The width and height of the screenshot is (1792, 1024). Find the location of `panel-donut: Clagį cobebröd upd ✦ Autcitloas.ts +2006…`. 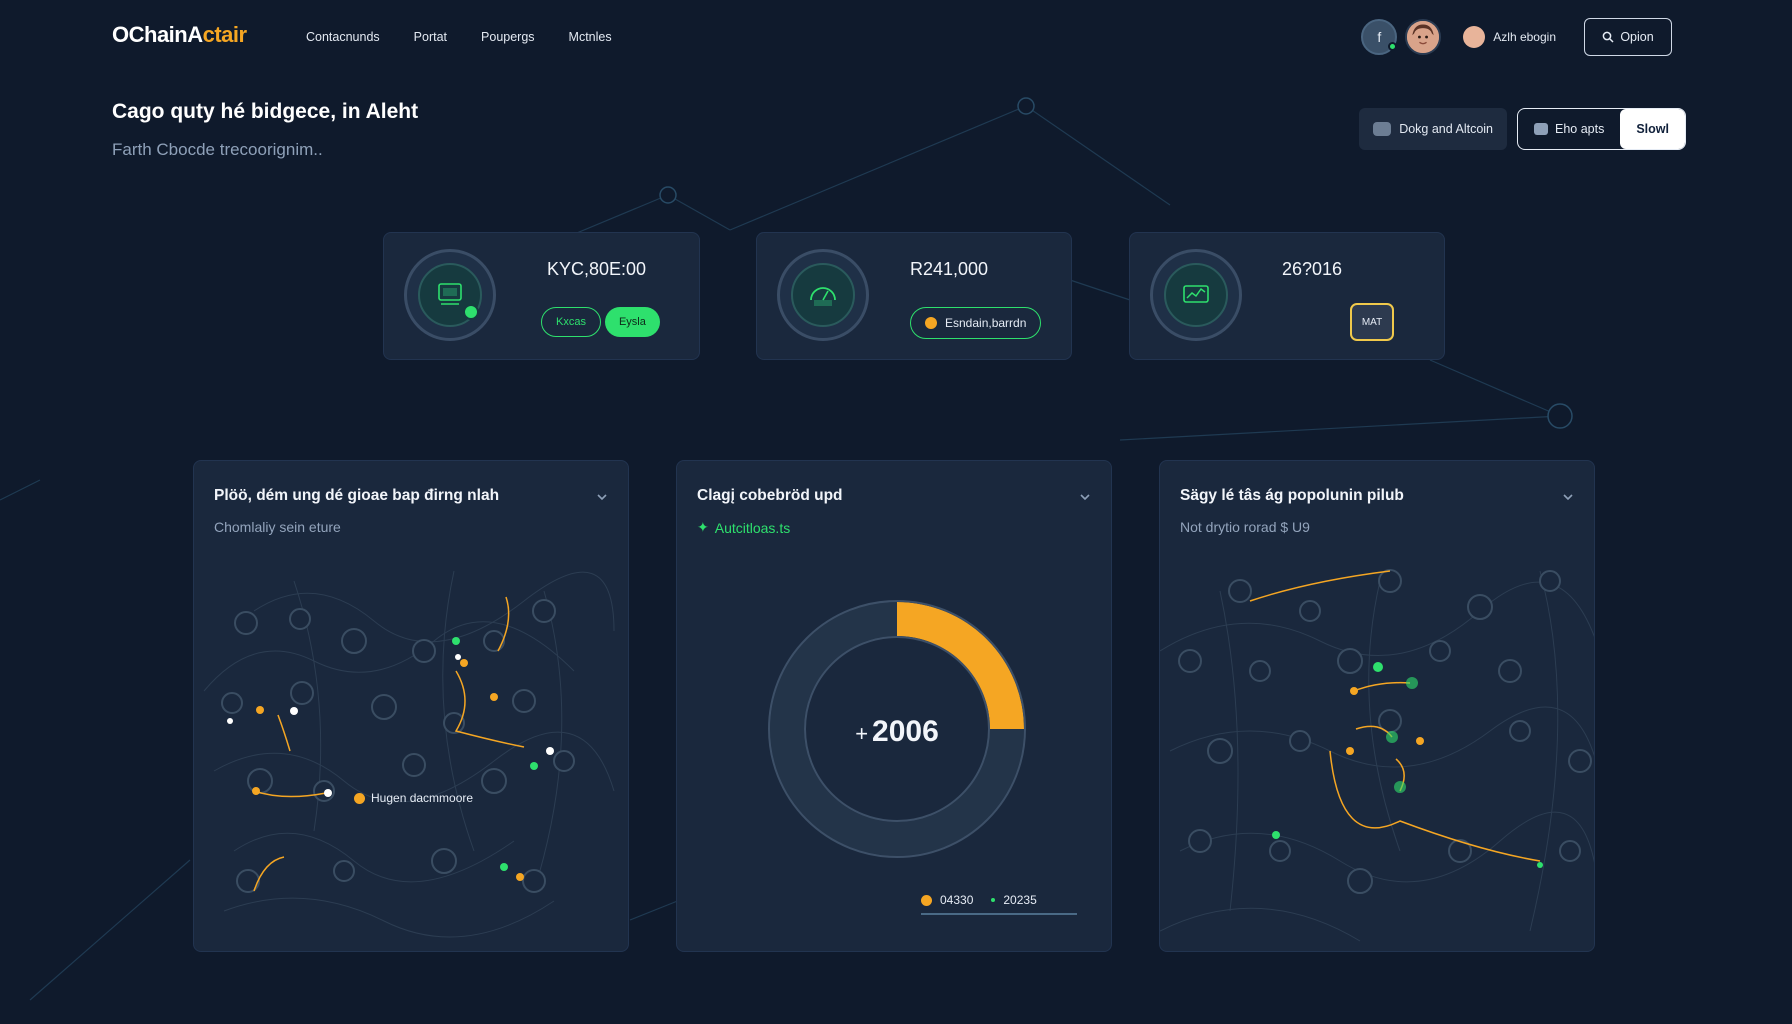

panel-donut: Clagį cobebröd upd ✦ Autcitloas.ts +2006… is located at coordinates (894, 706).